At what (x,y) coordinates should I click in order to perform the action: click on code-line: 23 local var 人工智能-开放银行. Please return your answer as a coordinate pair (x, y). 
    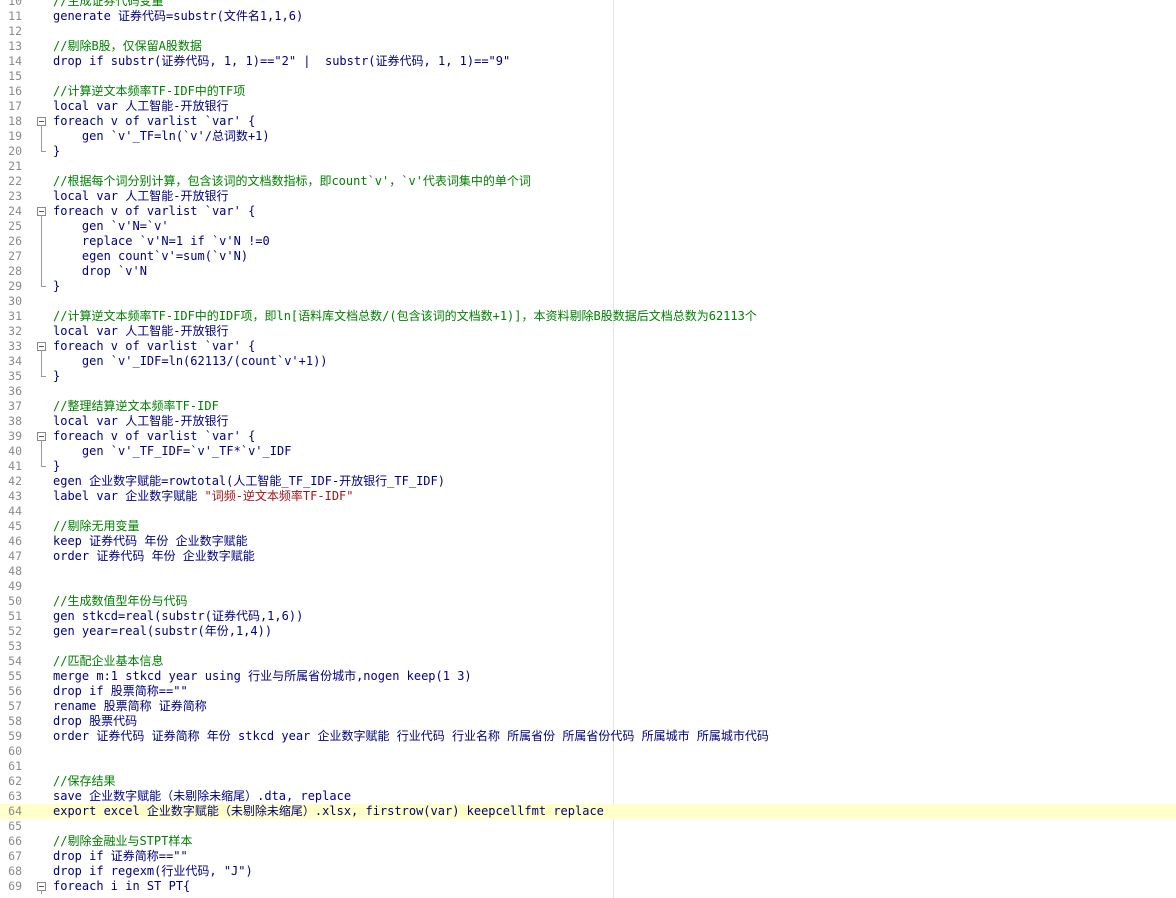
    Looking at the image, I should click on (588, 196).